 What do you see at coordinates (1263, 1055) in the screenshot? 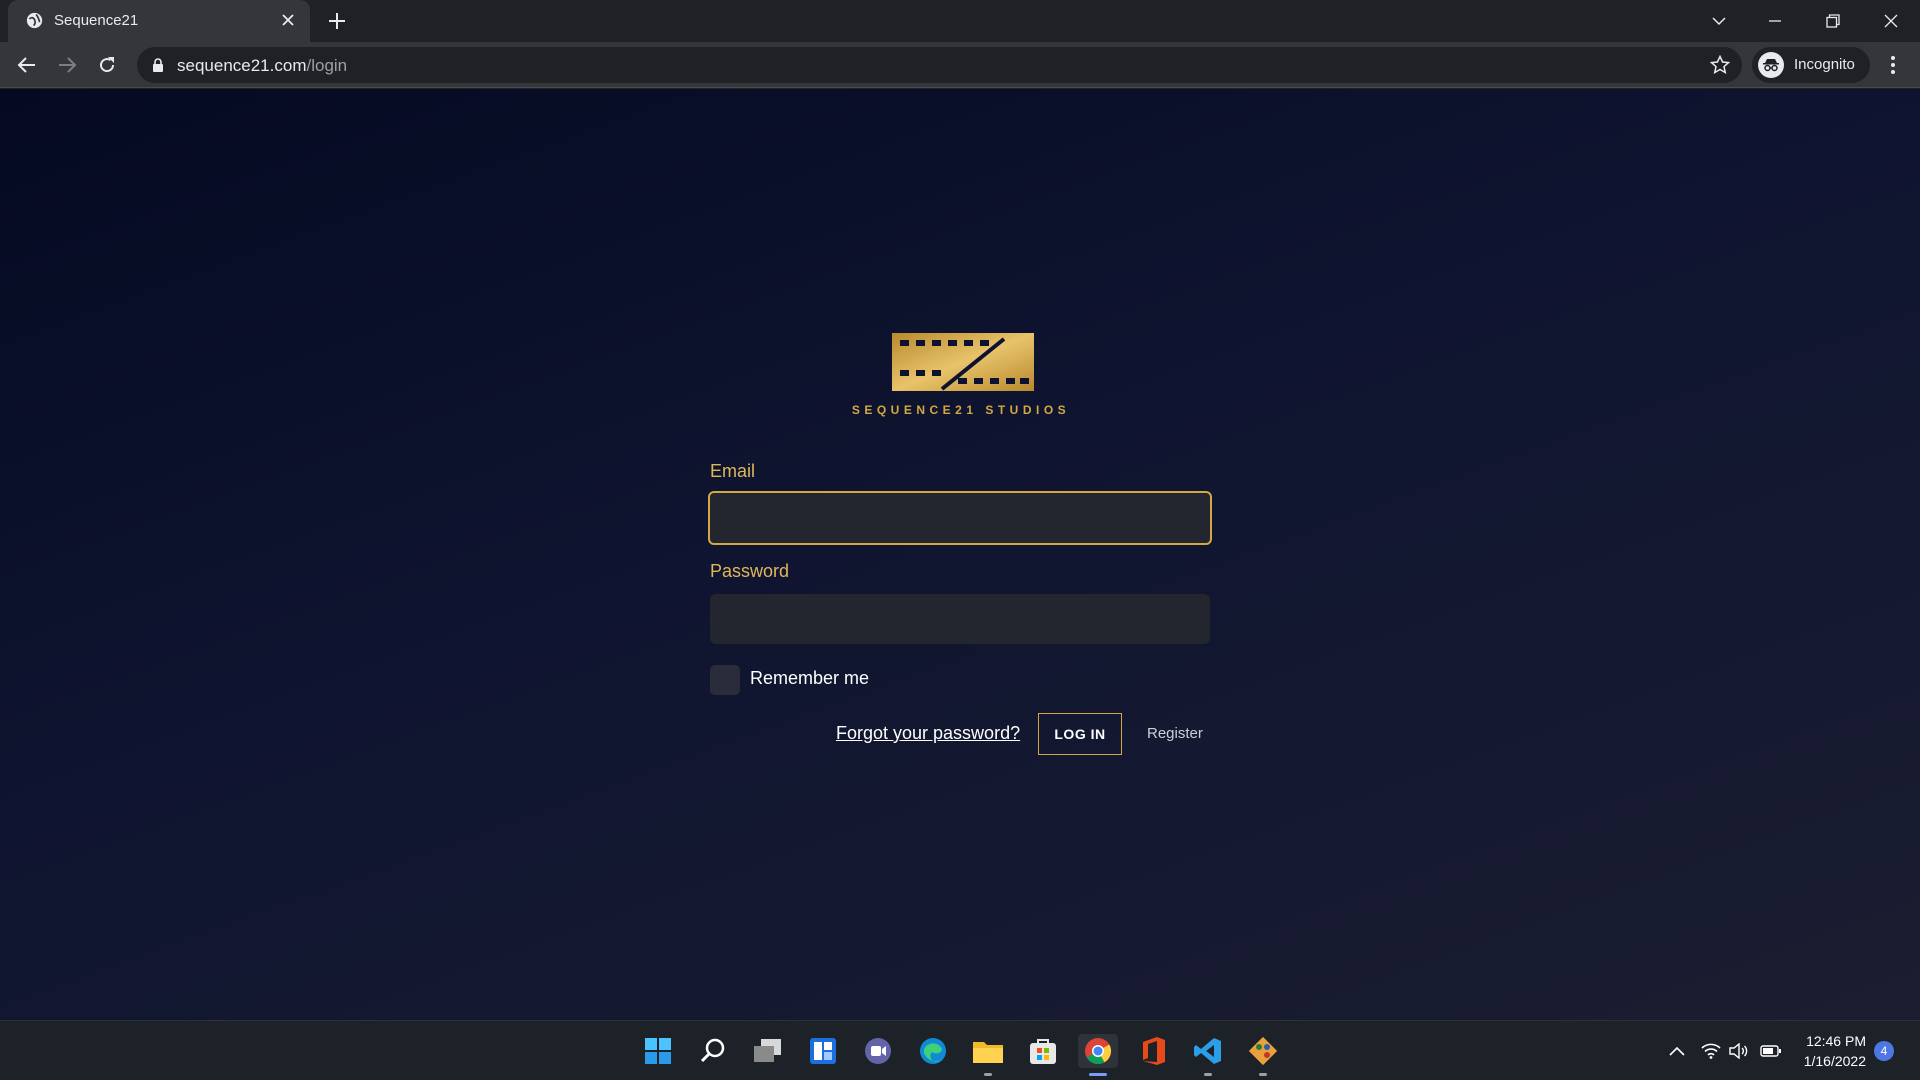
I see `git-icon` at bounding box center [1263, 1055].